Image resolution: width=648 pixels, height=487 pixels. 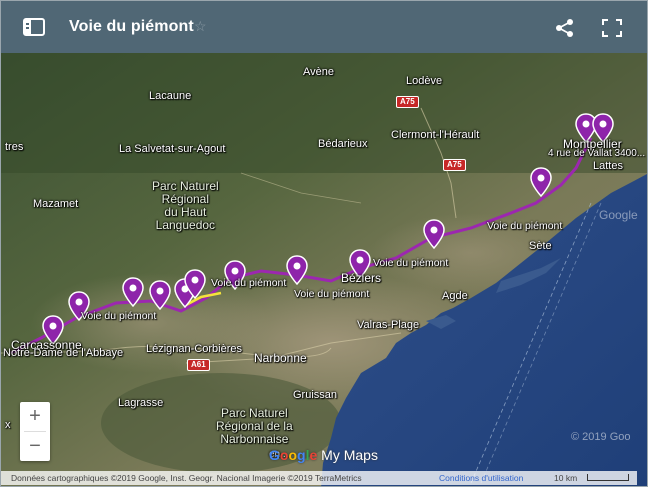 What do you see at coordinates (8, 425) in the screenshot?
I see `town-label: x` at bounding box center [8, 425].